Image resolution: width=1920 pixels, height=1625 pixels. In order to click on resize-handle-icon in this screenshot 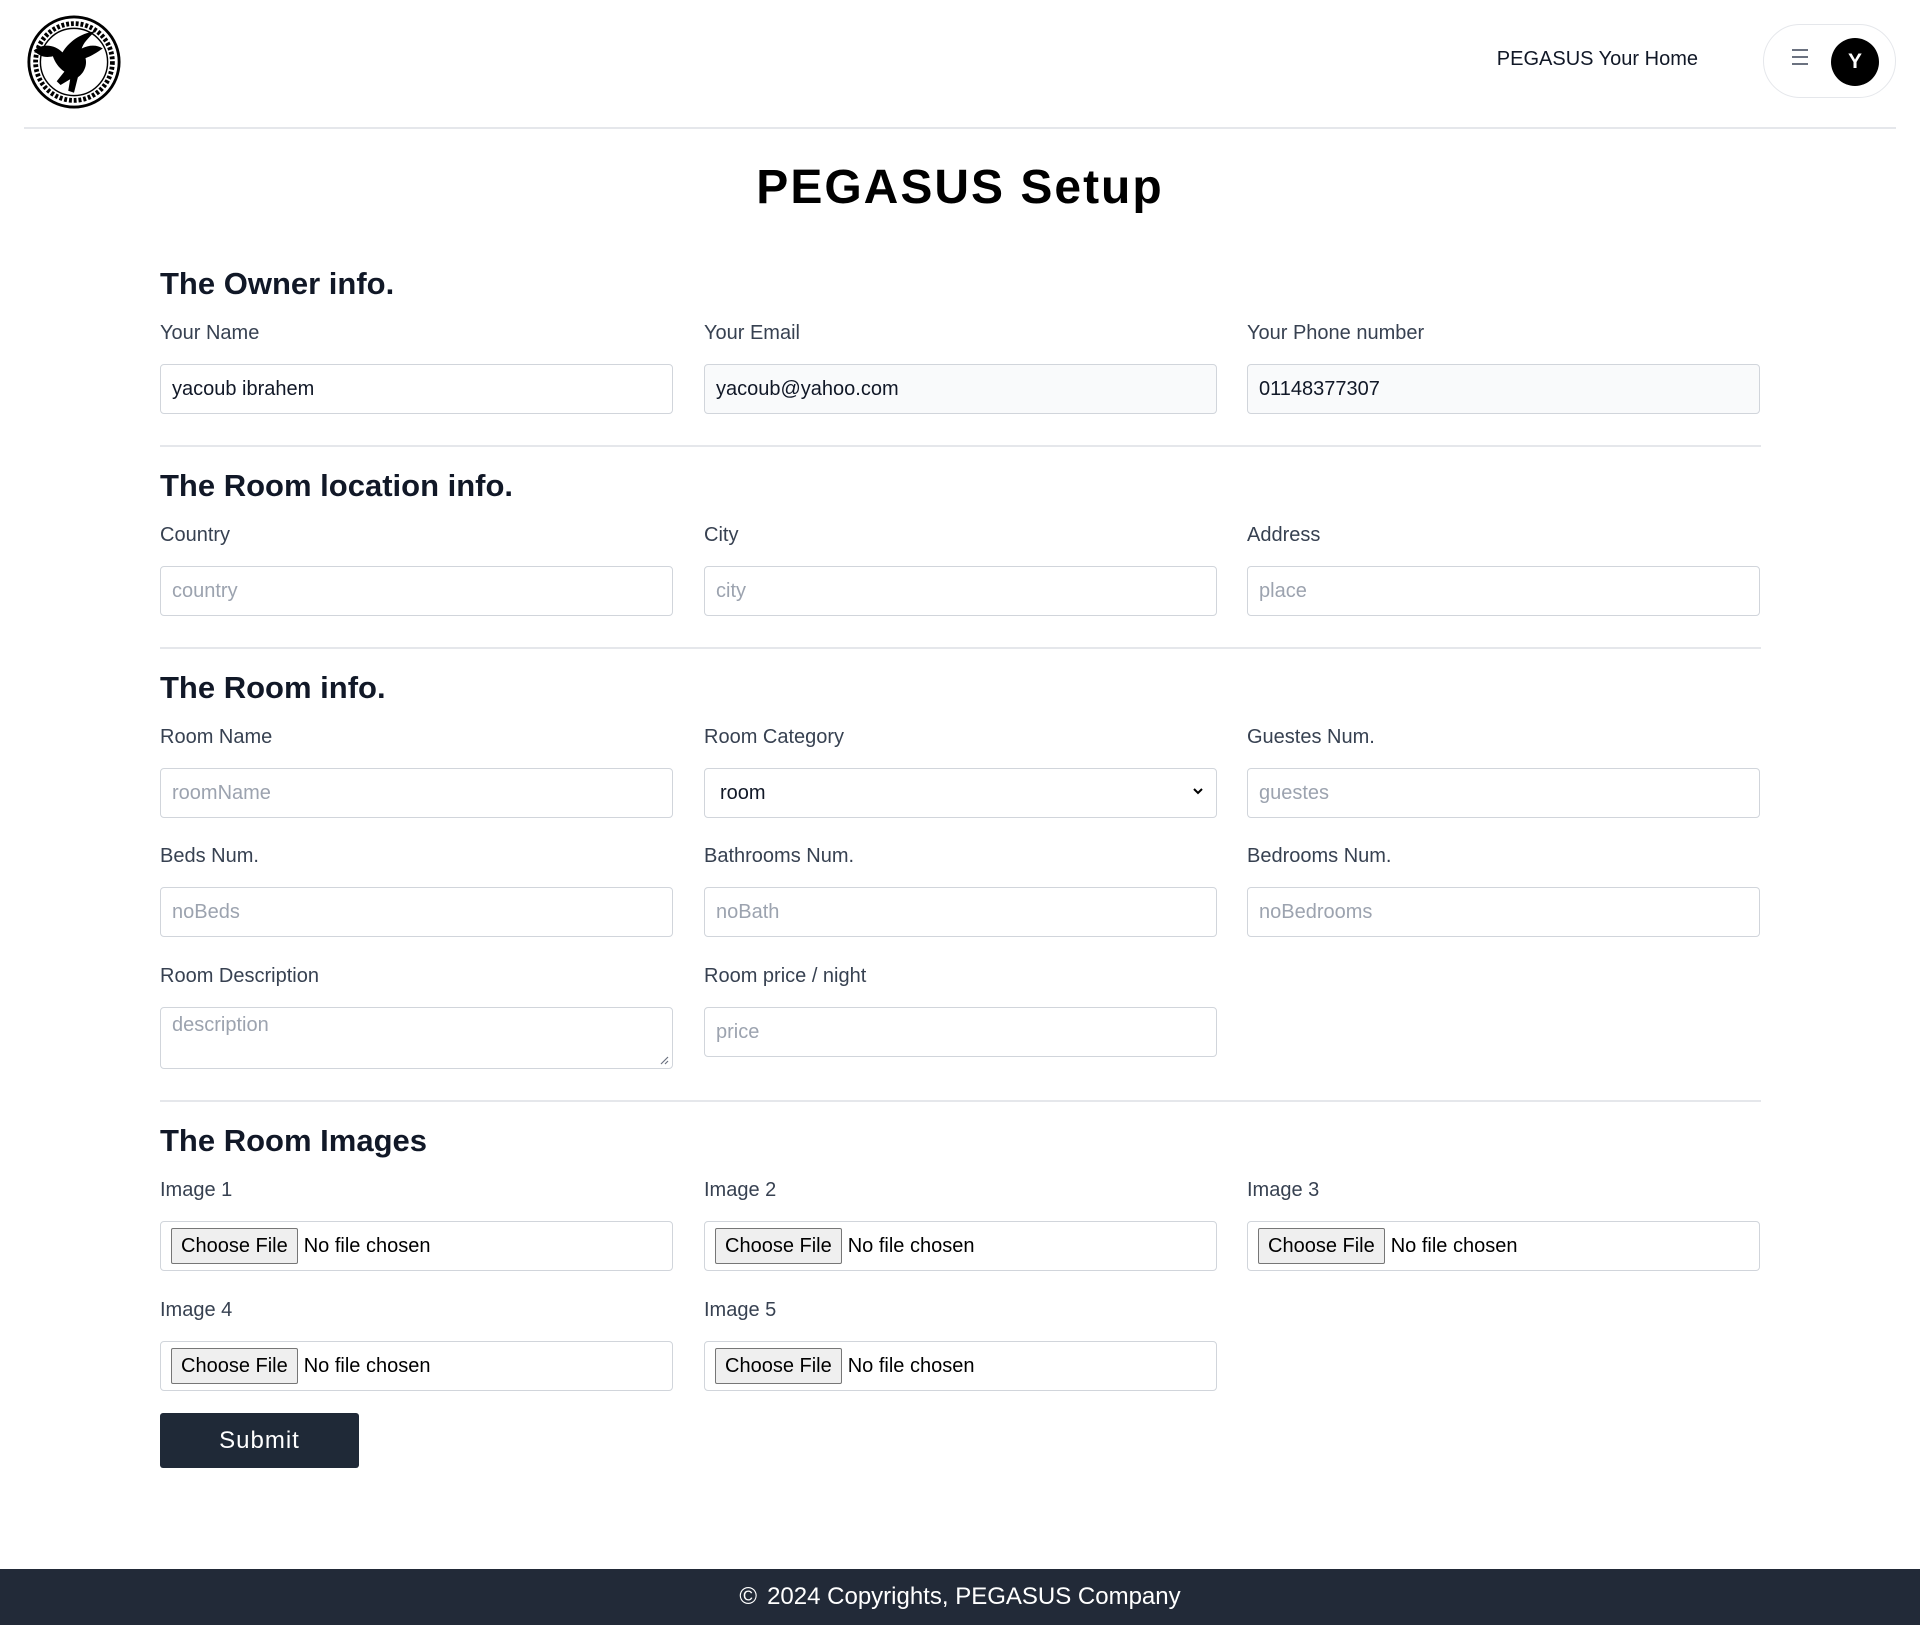, I will do `click(664, 1060)`.